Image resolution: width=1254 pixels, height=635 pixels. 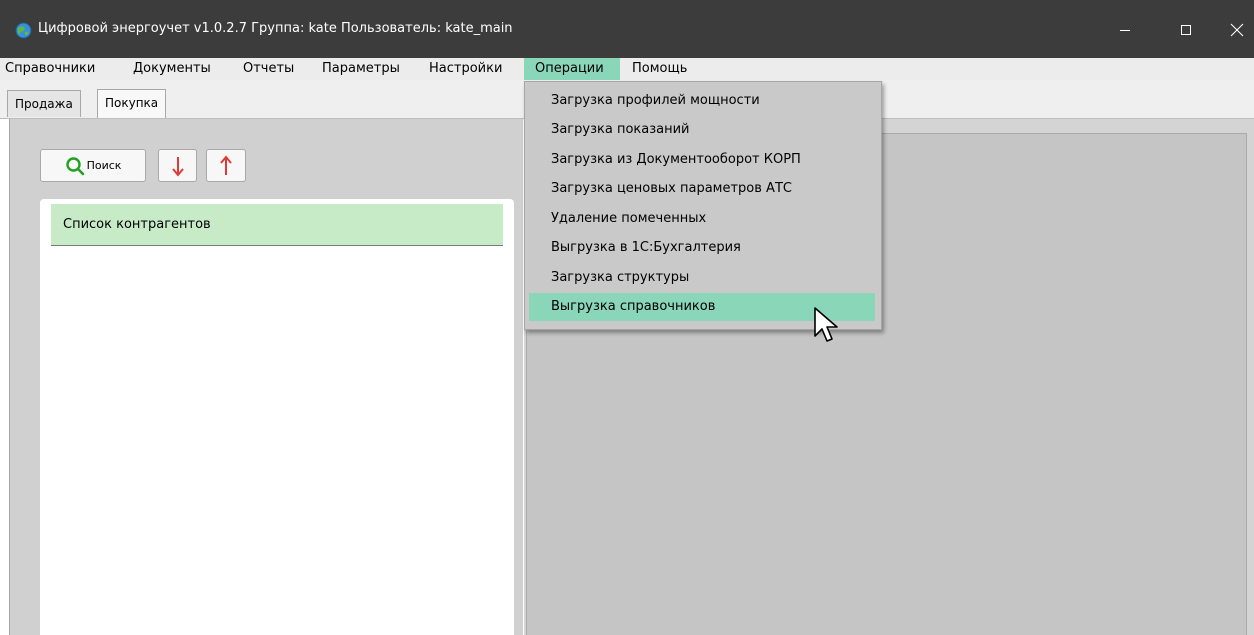 I want to click on maximize-button, so click(x=1186, y=30).